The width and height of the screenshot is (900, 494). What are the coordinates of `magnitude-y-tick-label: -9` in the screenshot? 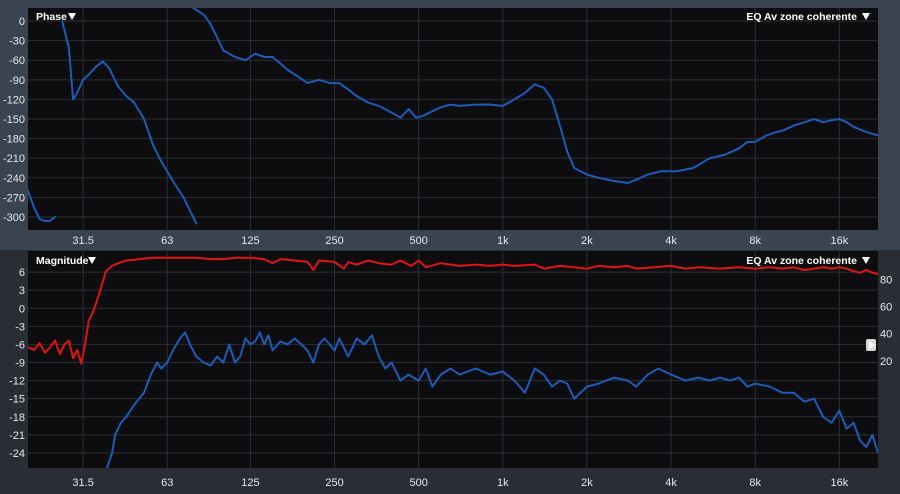 It's located at (20, 364).